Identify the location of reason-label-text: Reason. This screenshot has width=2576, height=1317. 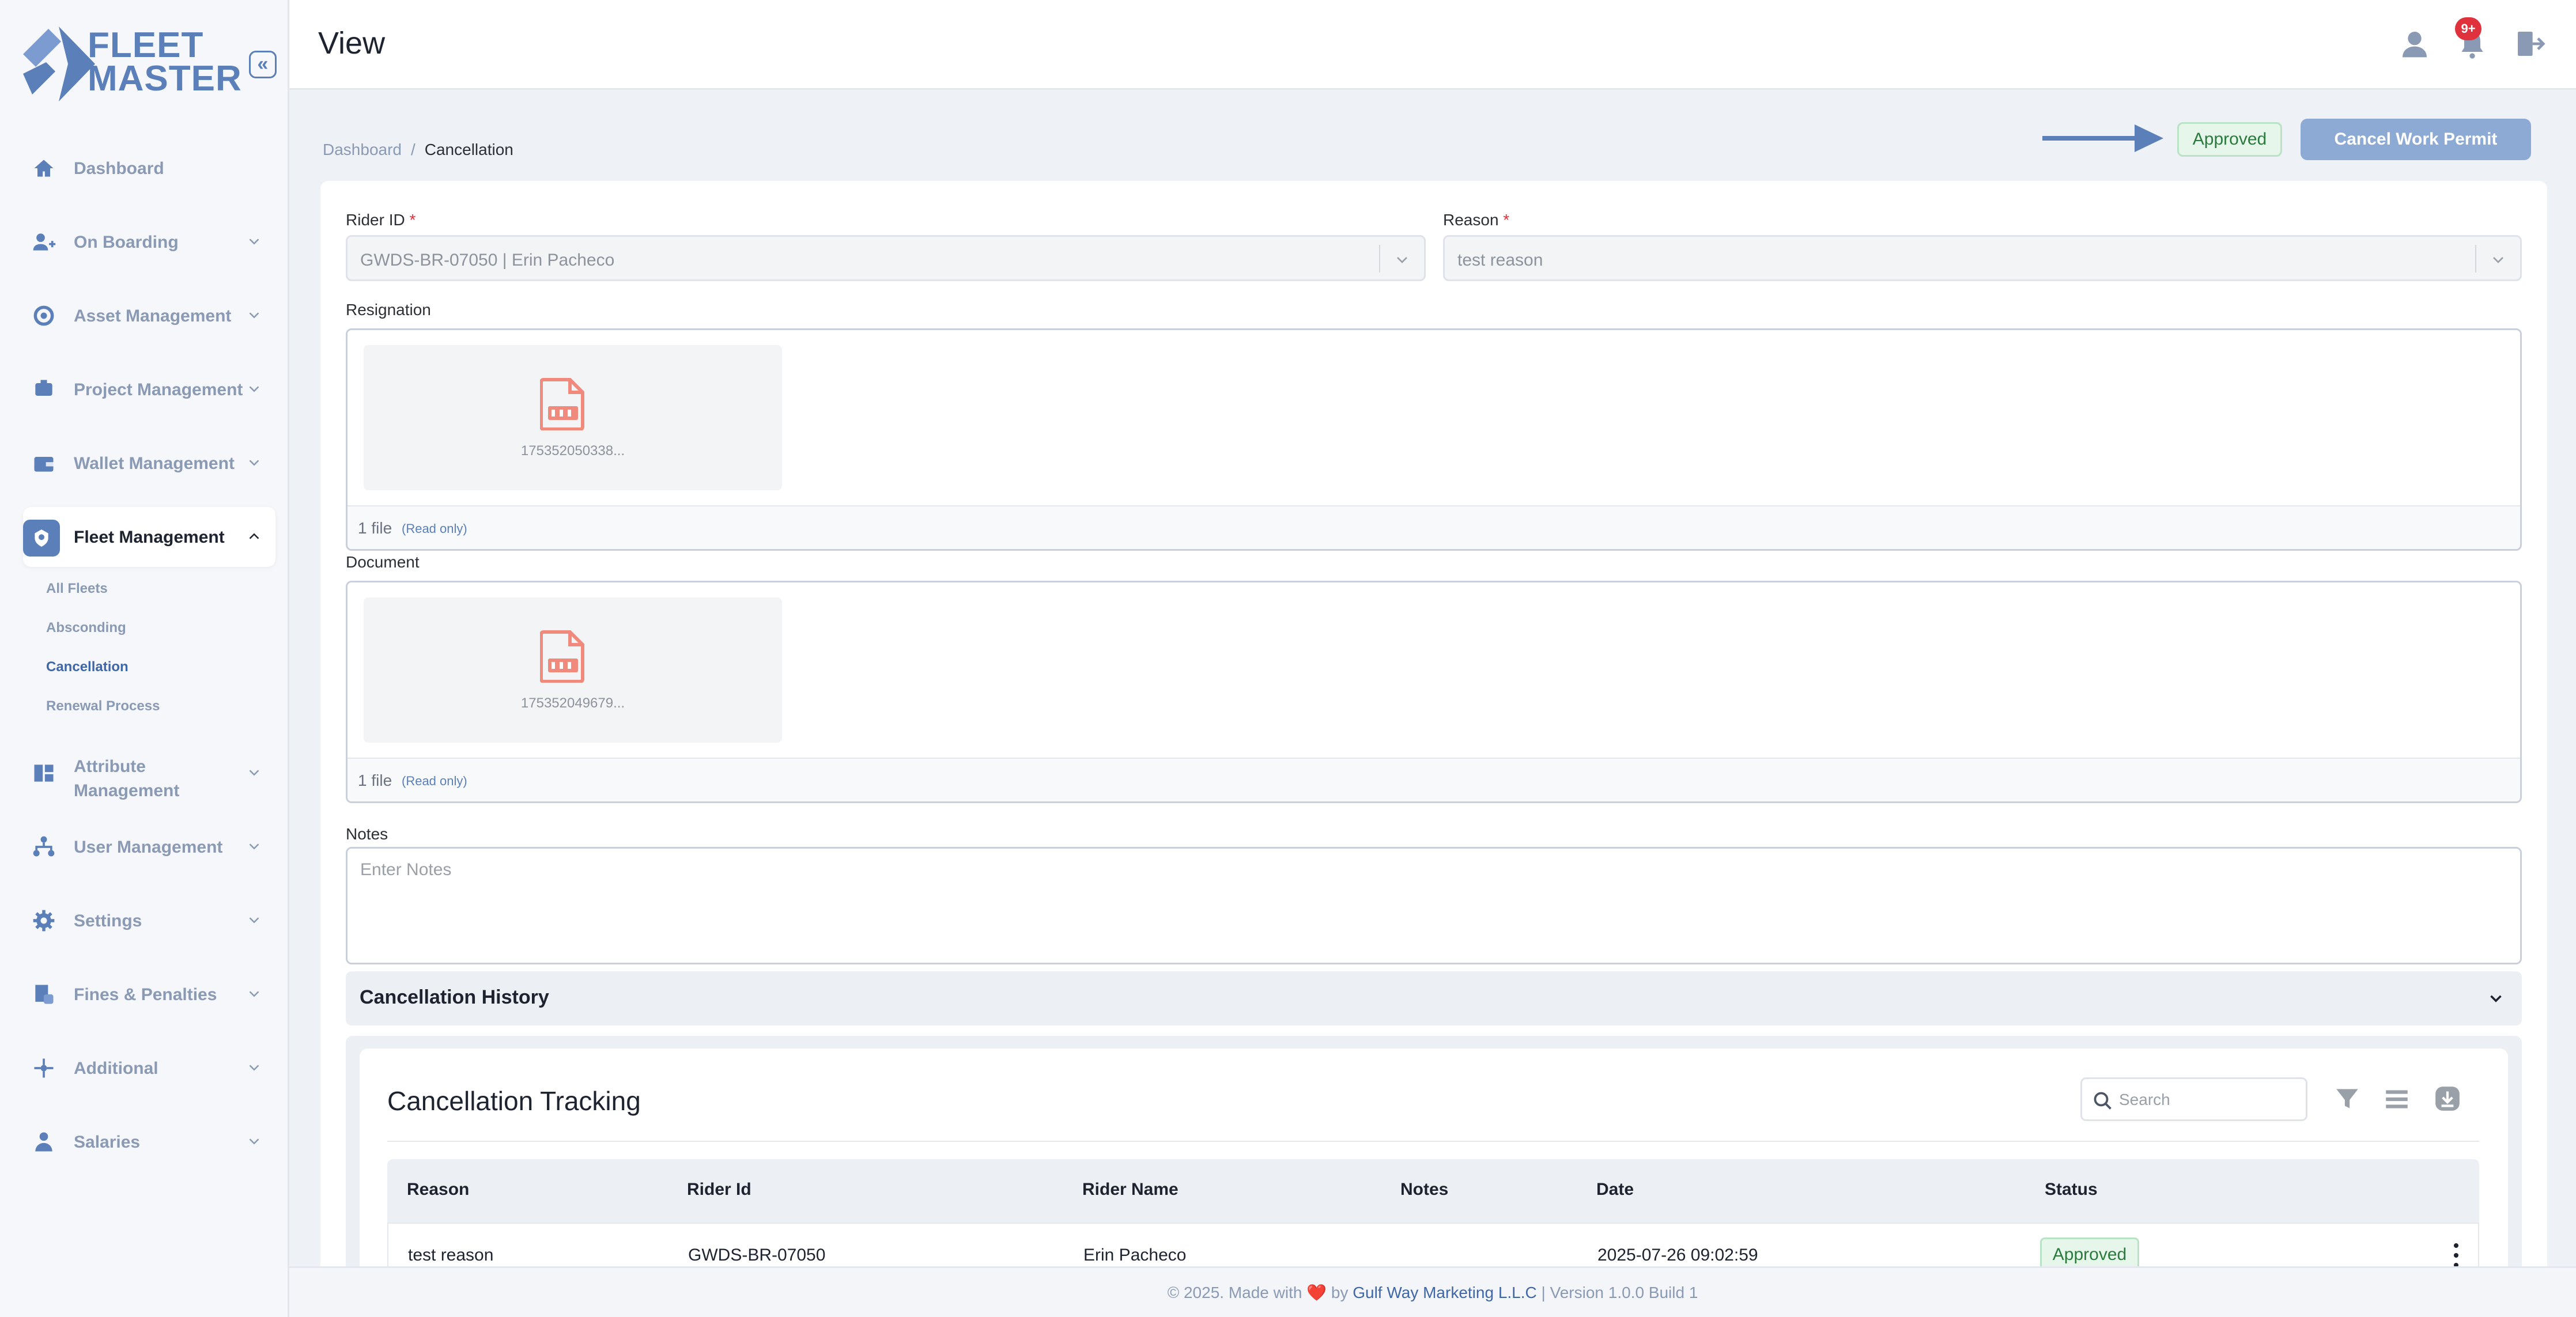
(1471, 220).